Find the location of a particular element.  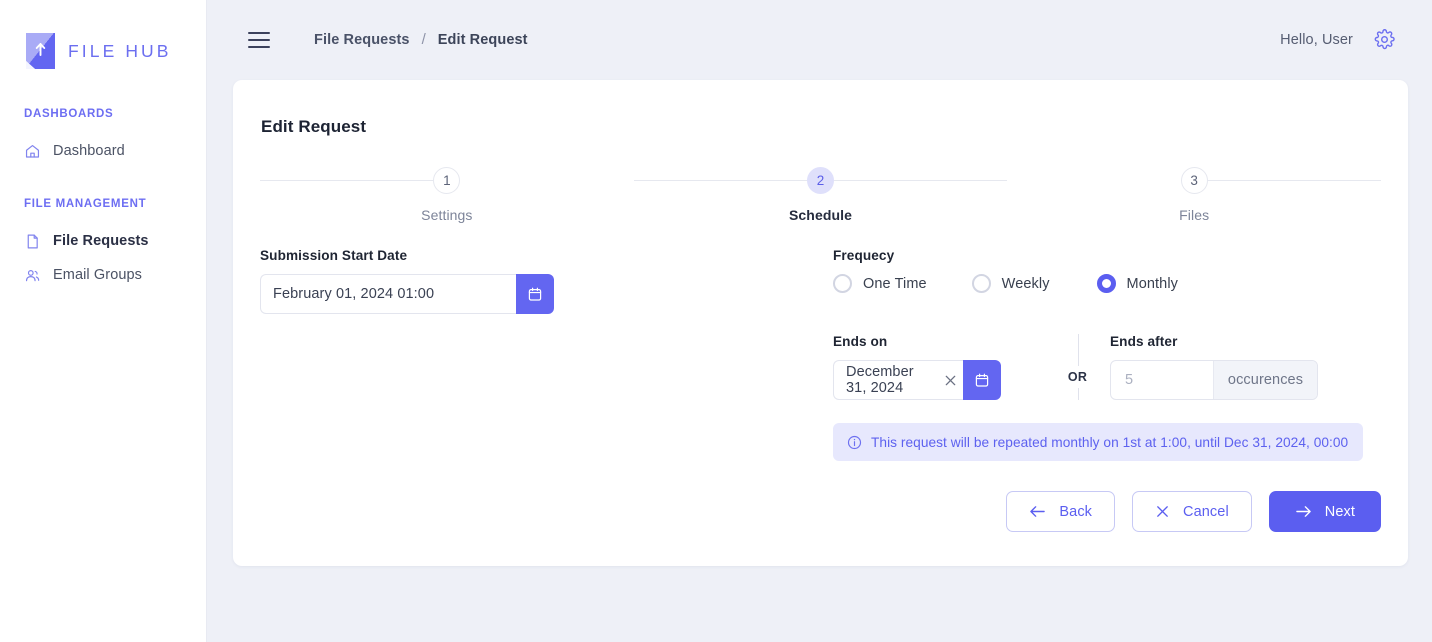

sidebar-heading-file-management: FILE MANAGEMENT is located at coordinates (85, 204).